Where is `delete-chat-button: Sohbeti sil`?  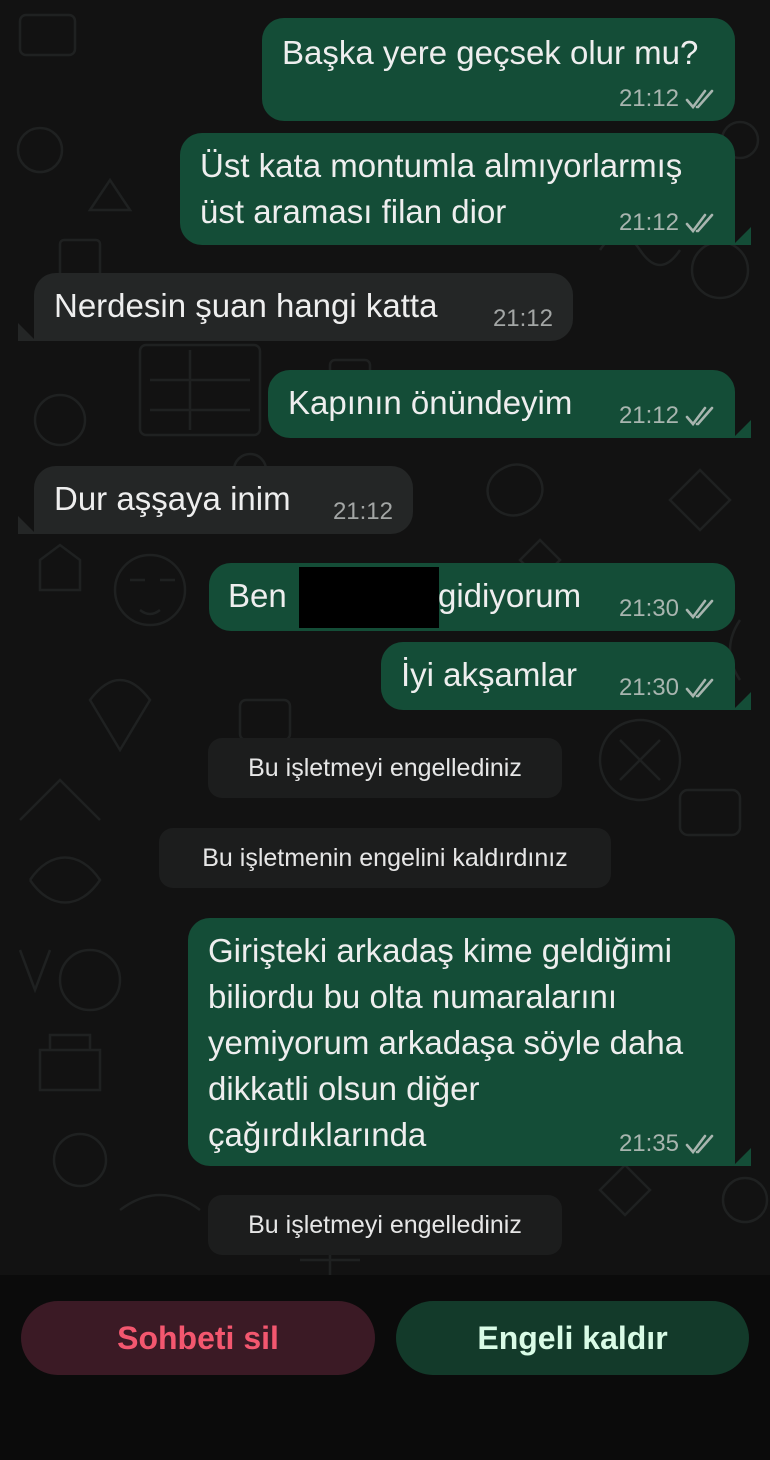 delete-chat-button: Sohbeti sil is located at coordinates (198, 1338).